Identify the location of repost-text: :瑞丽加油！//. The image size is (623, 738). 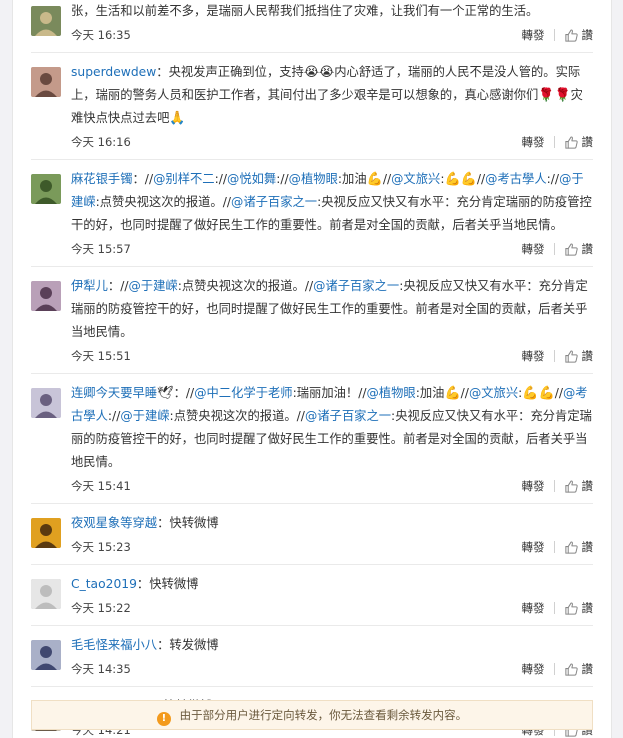
(329, 393).